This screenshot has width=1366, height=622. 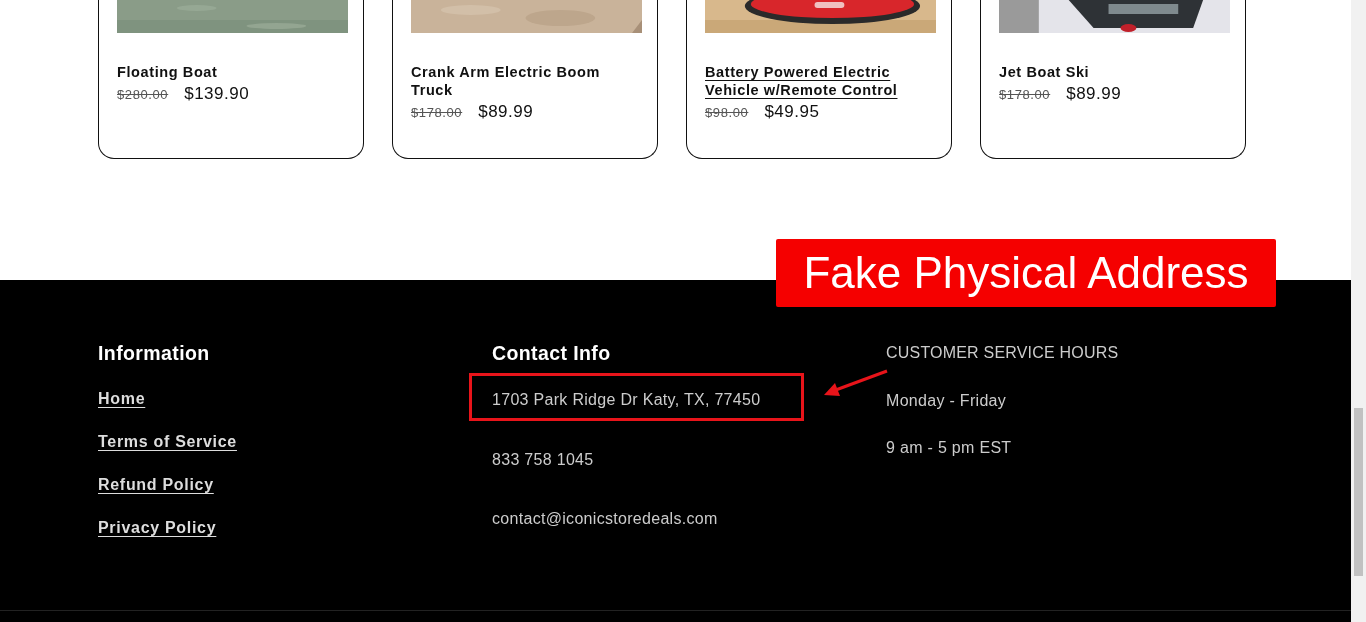 I want to click on product-title: Jet Boat Ski, so click(x=1106, y=72).